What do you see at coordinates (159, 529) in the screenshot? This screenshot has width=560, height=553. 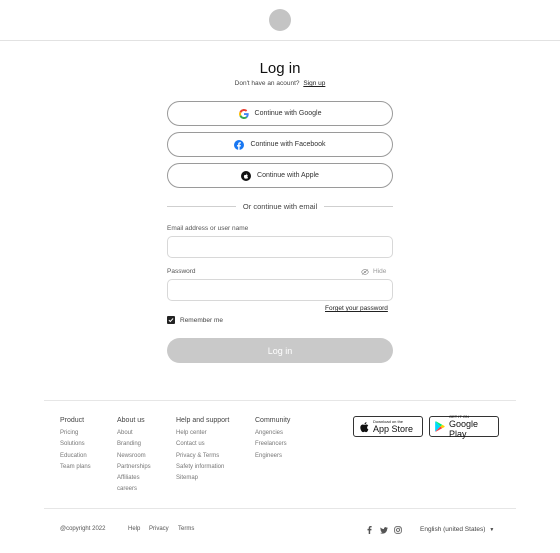 I see `footer-privacy-link: Privacy` at bounding box center [159, 529].